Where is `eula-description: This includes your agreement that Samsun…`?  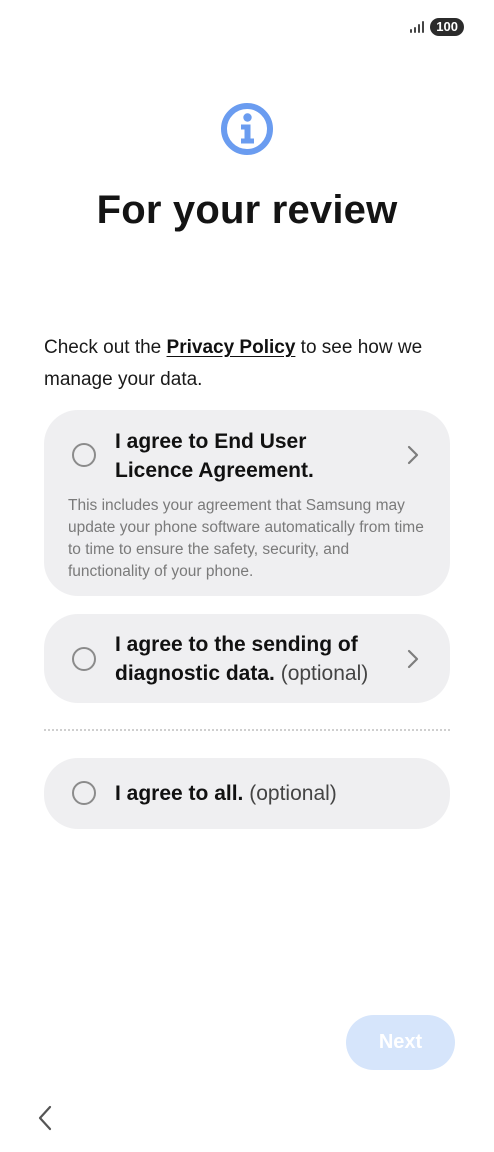
eula-description: This includes your agreement that Samsun… is located at coordinates (246, 538).